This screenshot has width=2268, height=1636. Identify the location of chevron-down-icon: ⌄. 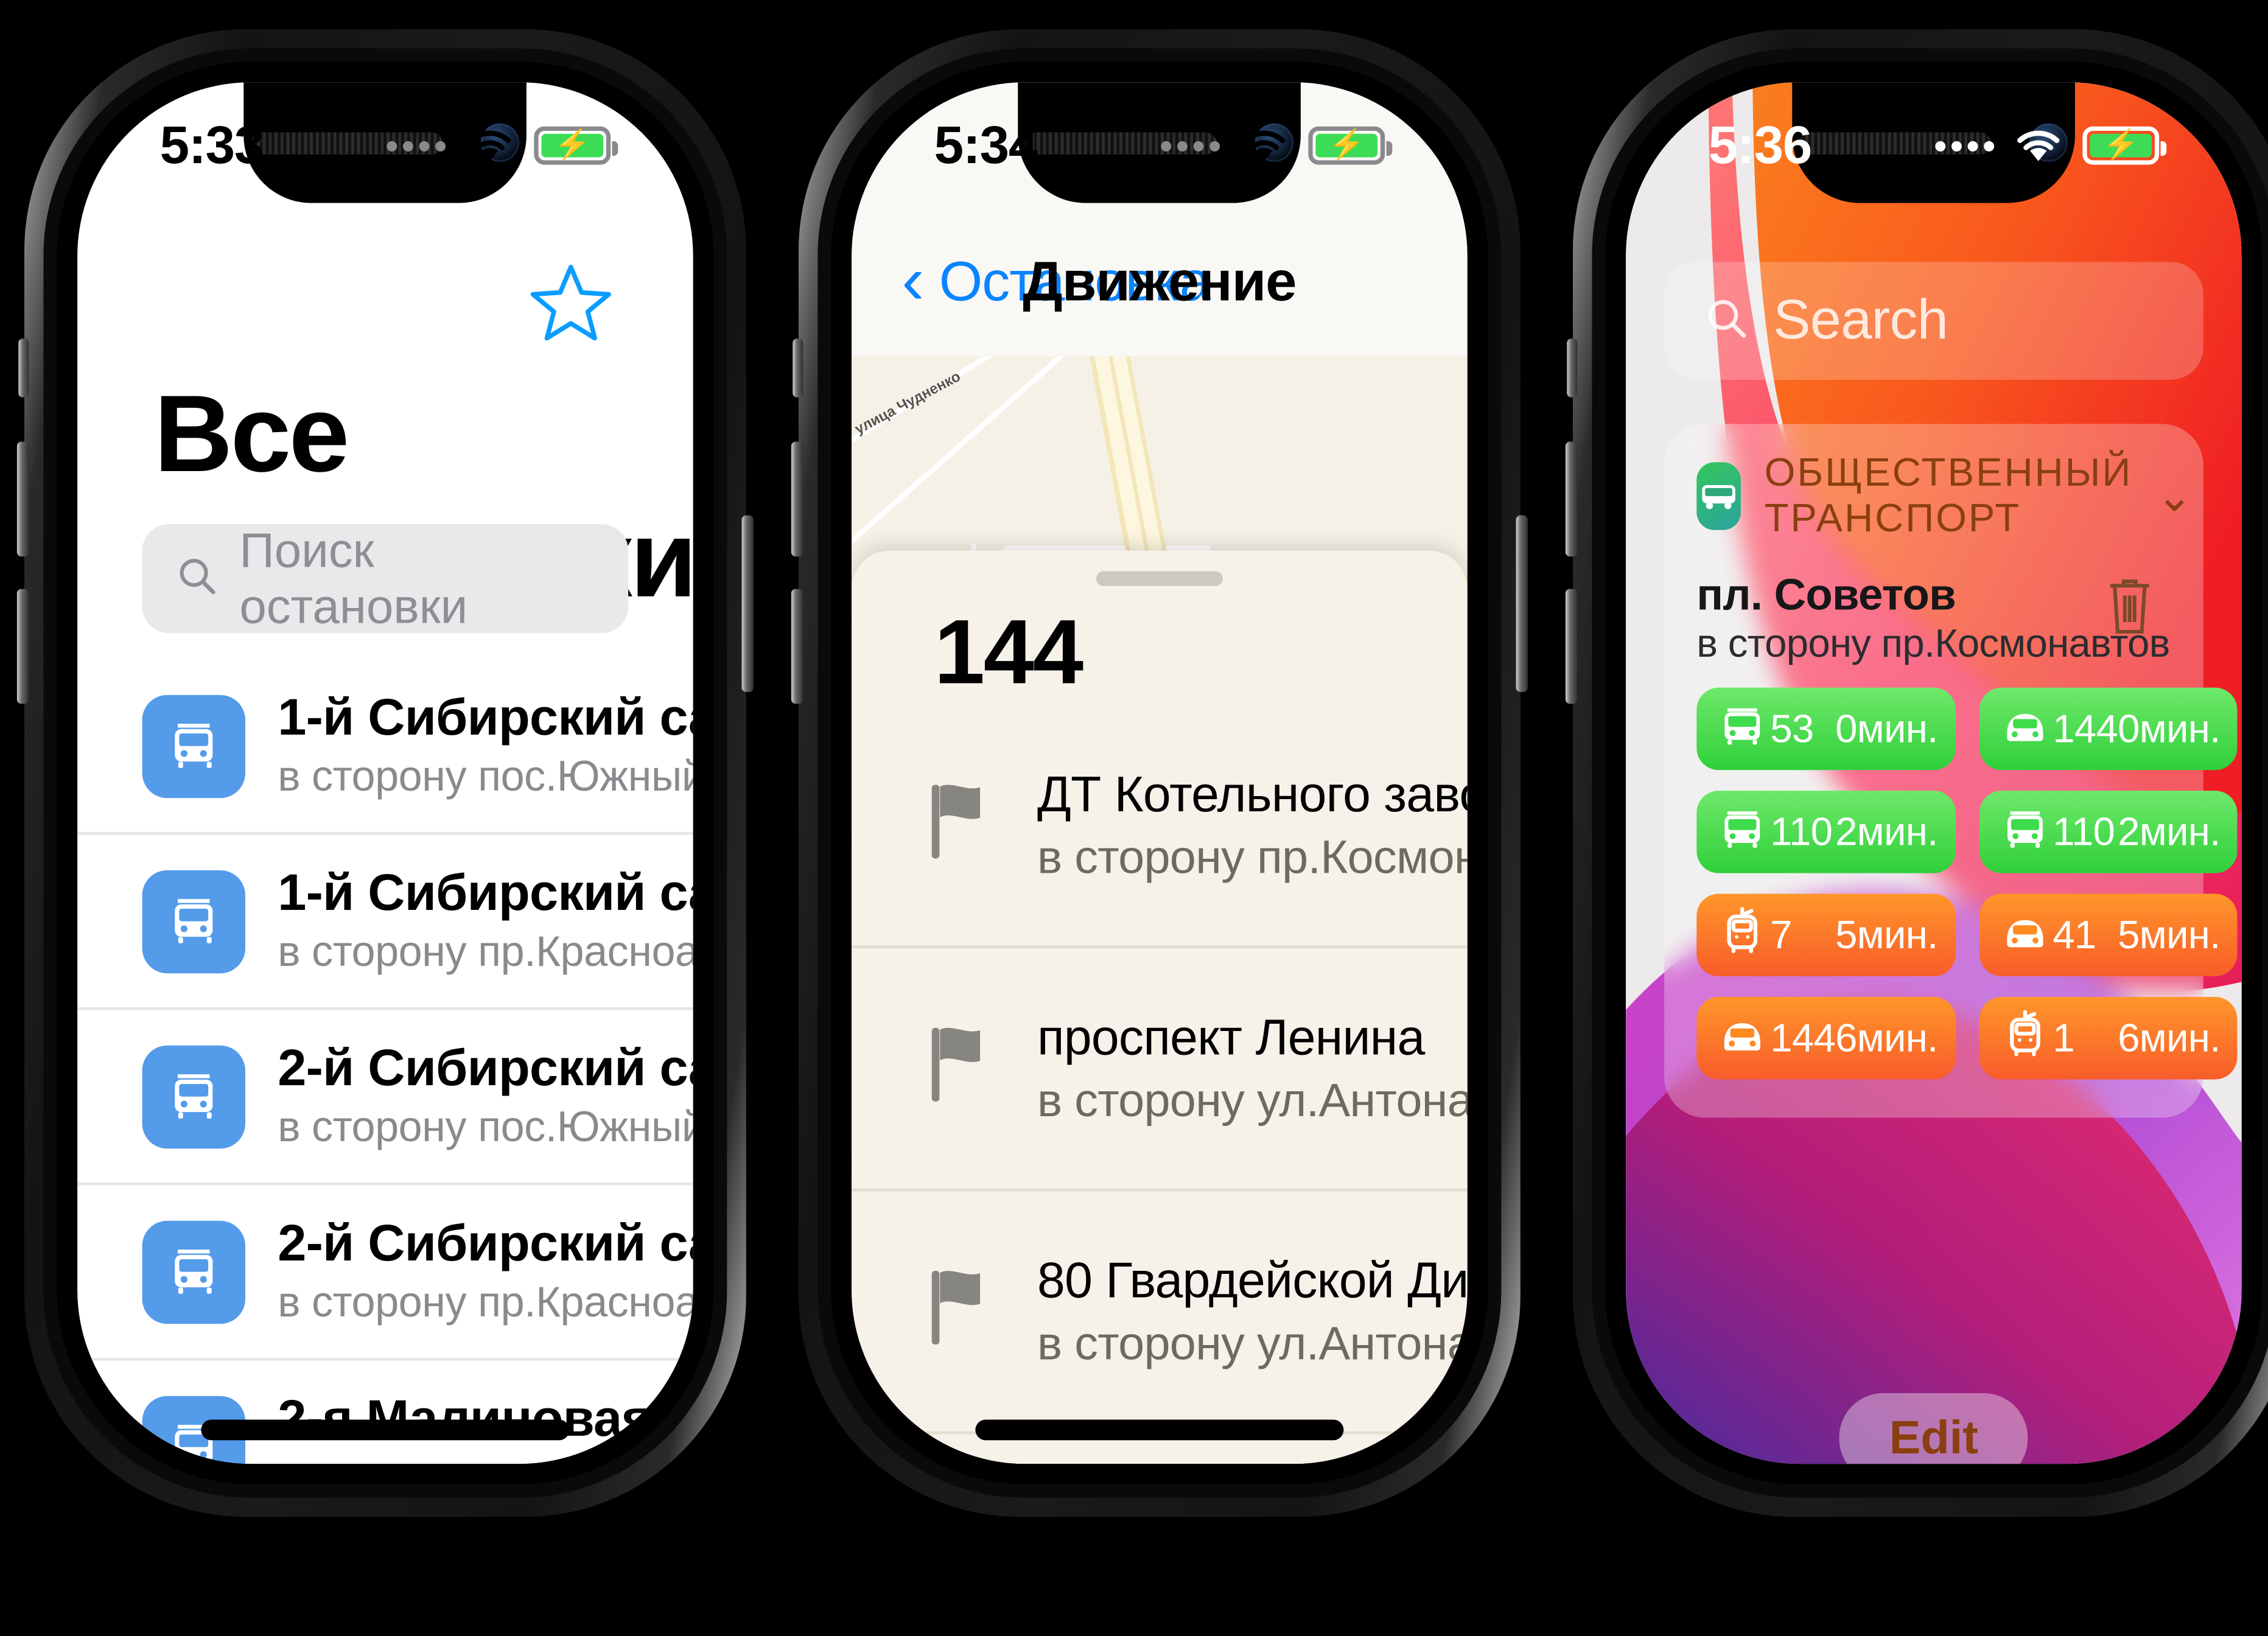
(2174, 496).